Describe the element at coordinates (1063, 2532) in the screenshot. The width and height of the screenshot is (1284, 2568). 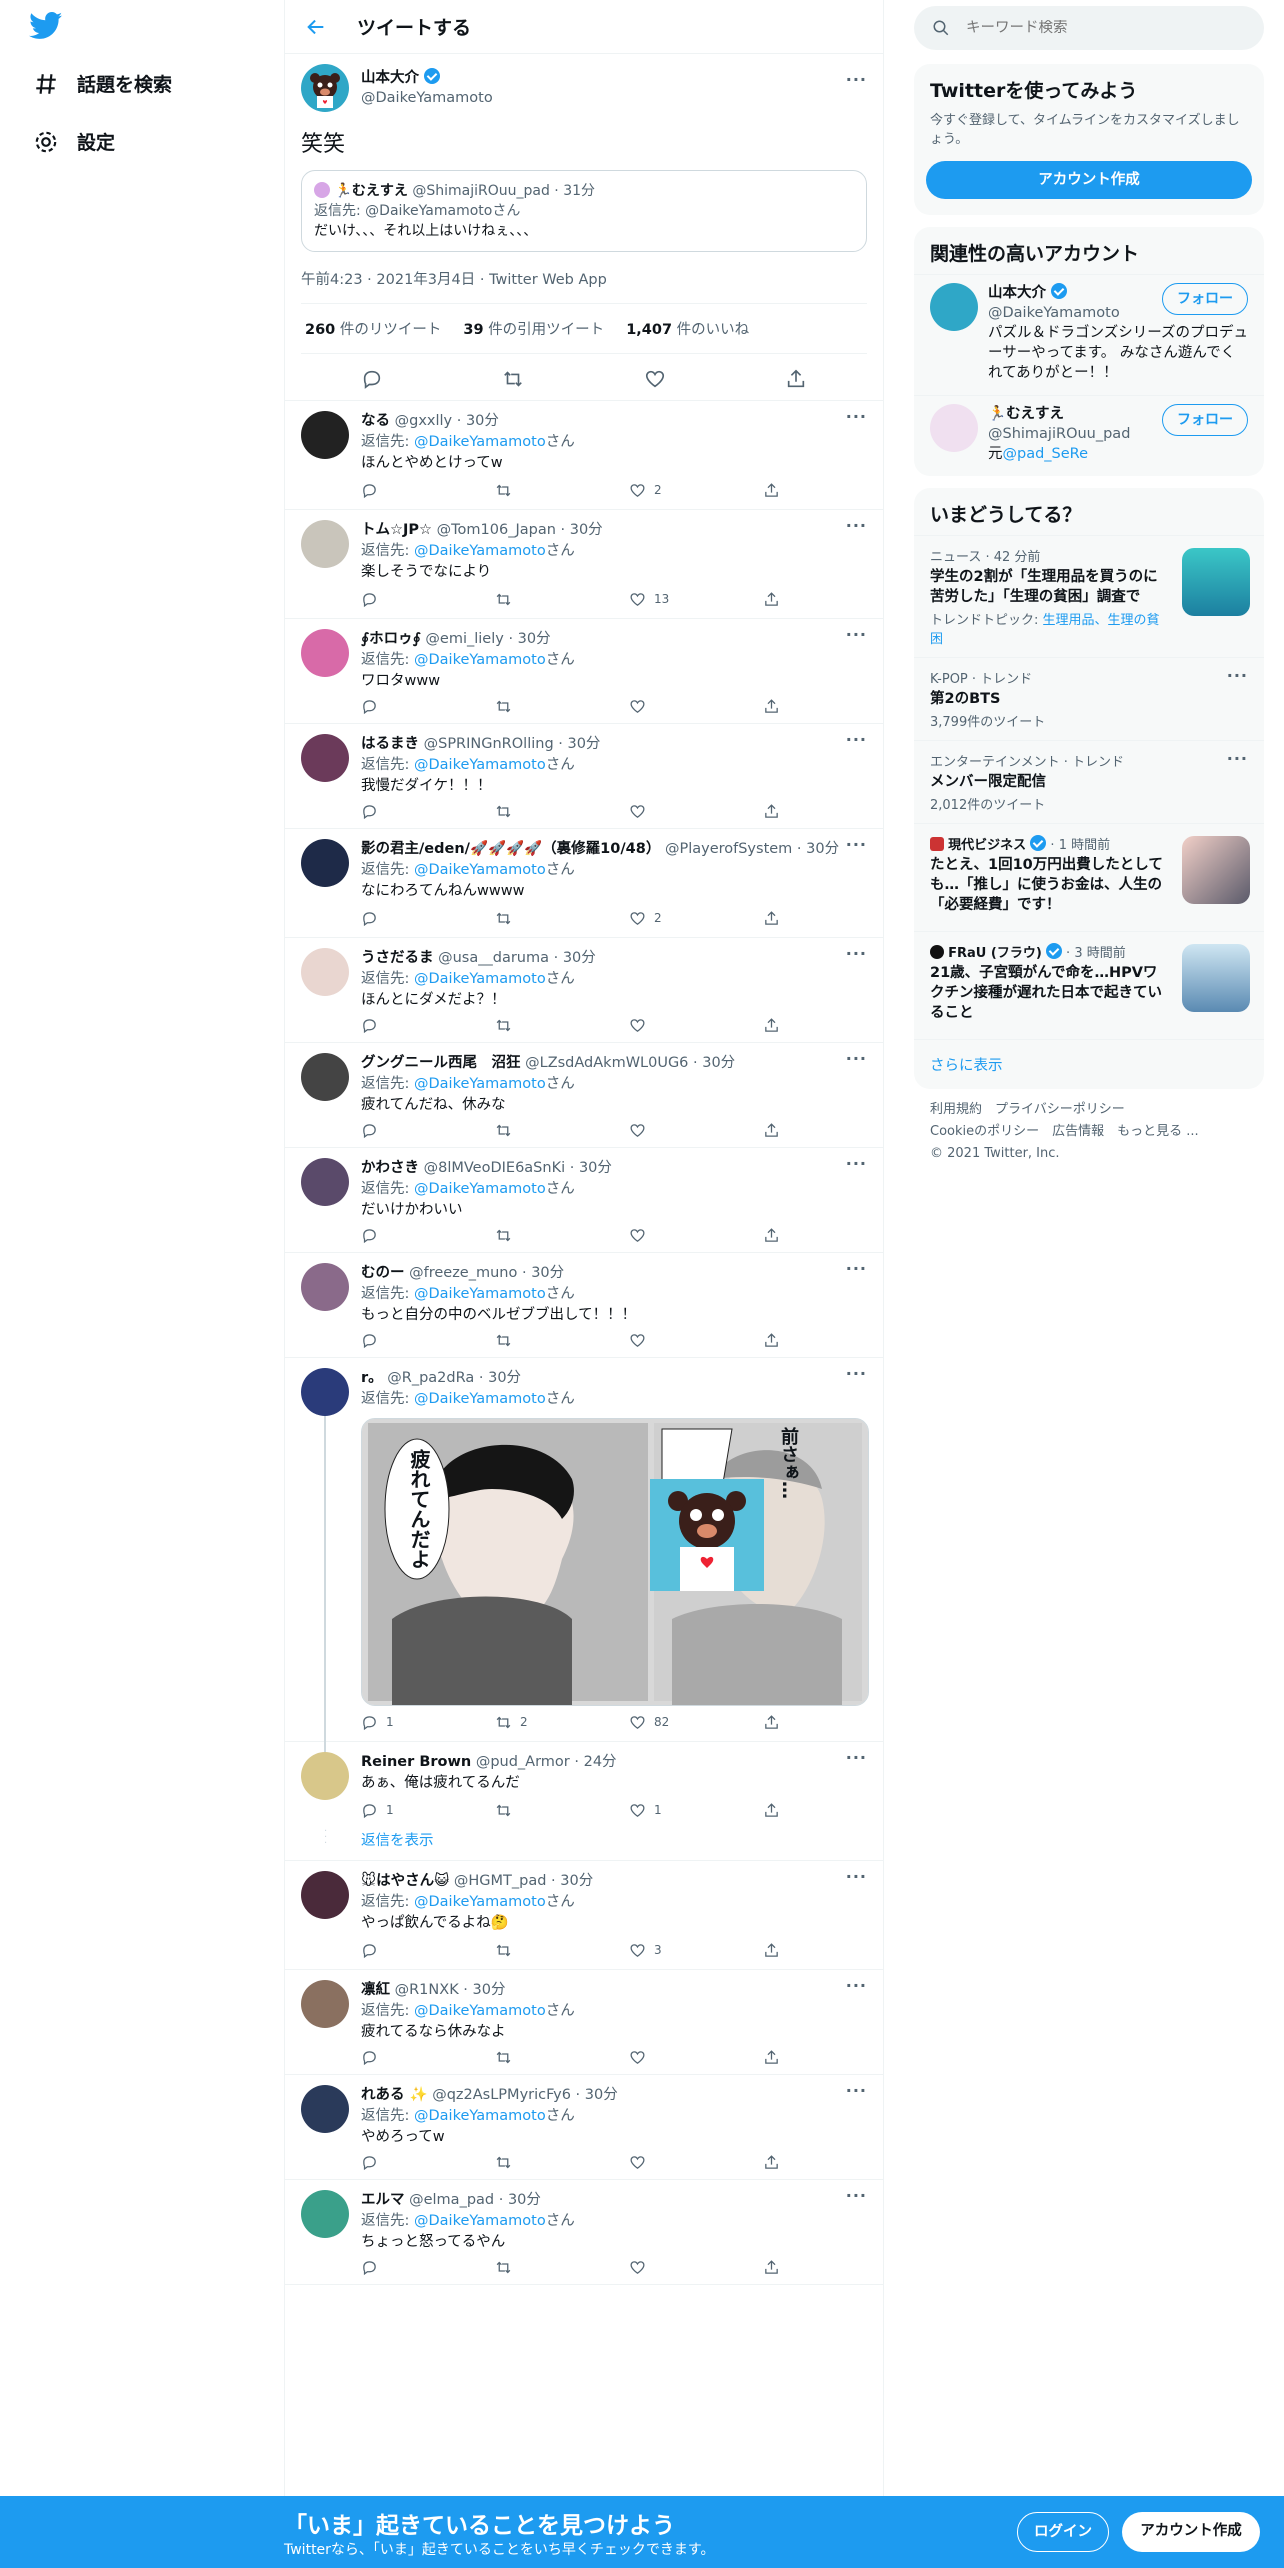
I see `login-button: ログイン` at that location.